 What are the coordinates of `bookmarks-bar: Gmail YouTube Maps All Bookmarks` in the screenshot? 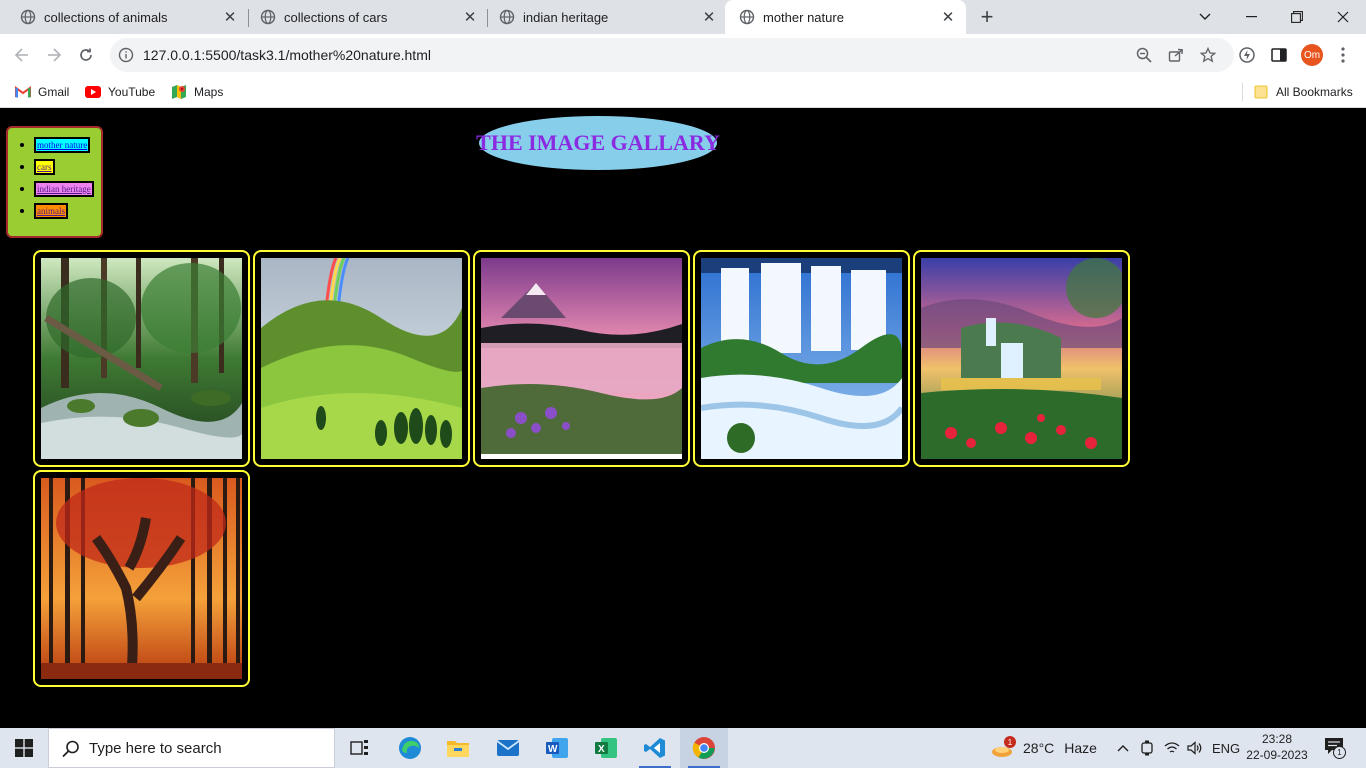 It's located at (683, 92).